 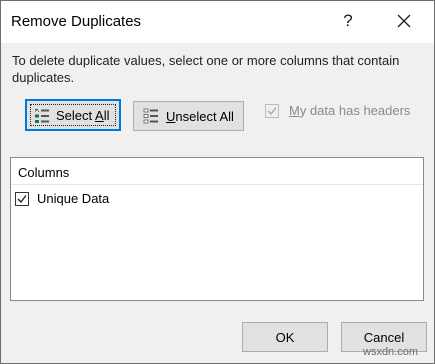 I want to click on columns-header: Columns, so click(x=217, y=171).